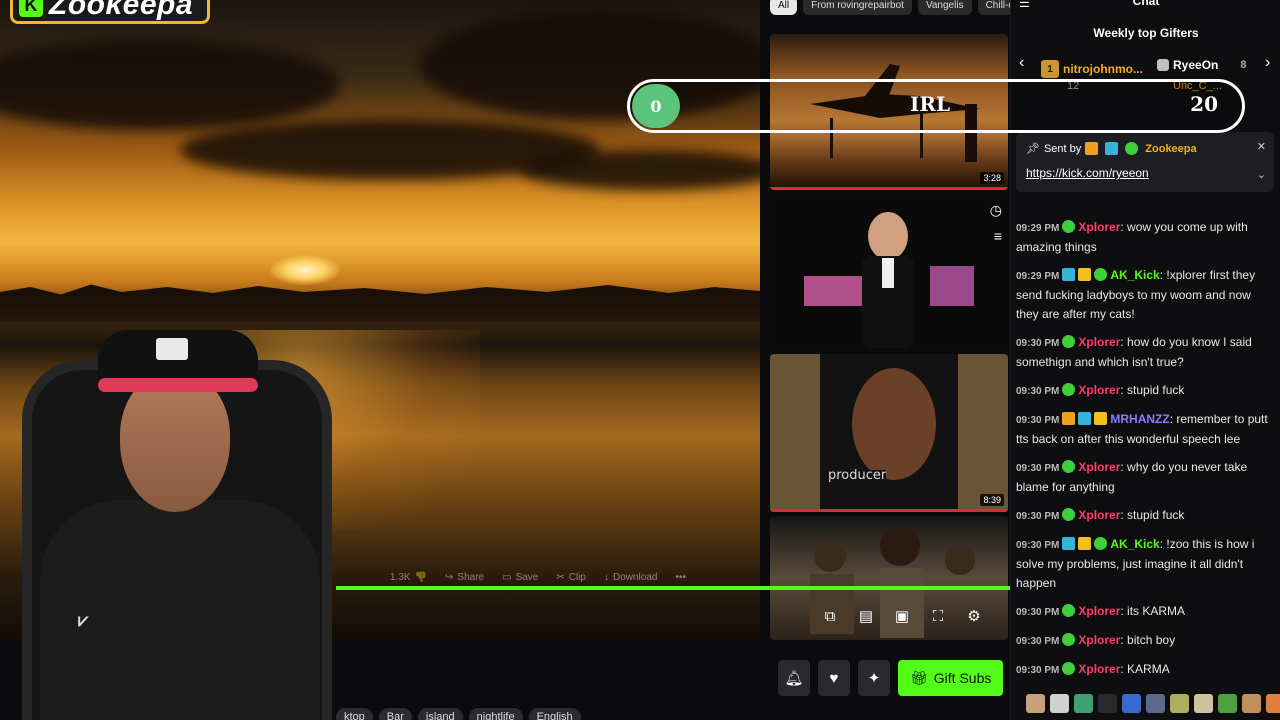  What do you see at coordinates (784, 7) in the screenshot?
I see `filter-chip-all: All` at bounding box center [784, 7].